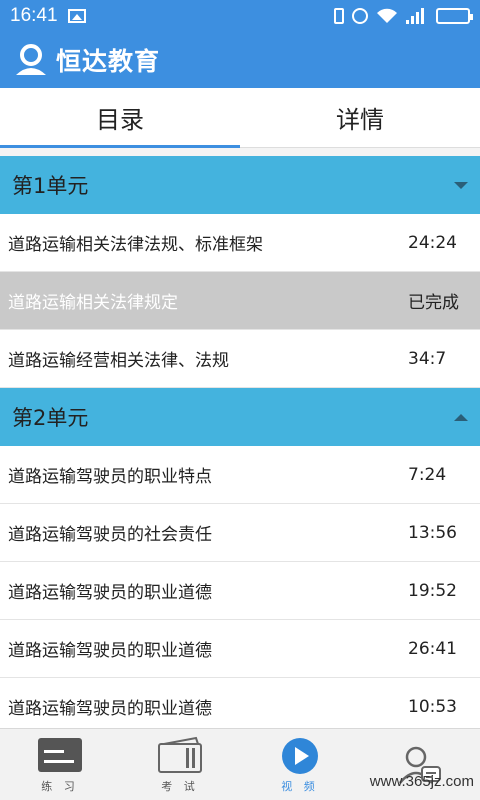 The width and height of the screenshot is (480, 800). Describe the element at coordinates (240, 185) in the screenshot. I see `unit-header-1: 第1单元` at that location.